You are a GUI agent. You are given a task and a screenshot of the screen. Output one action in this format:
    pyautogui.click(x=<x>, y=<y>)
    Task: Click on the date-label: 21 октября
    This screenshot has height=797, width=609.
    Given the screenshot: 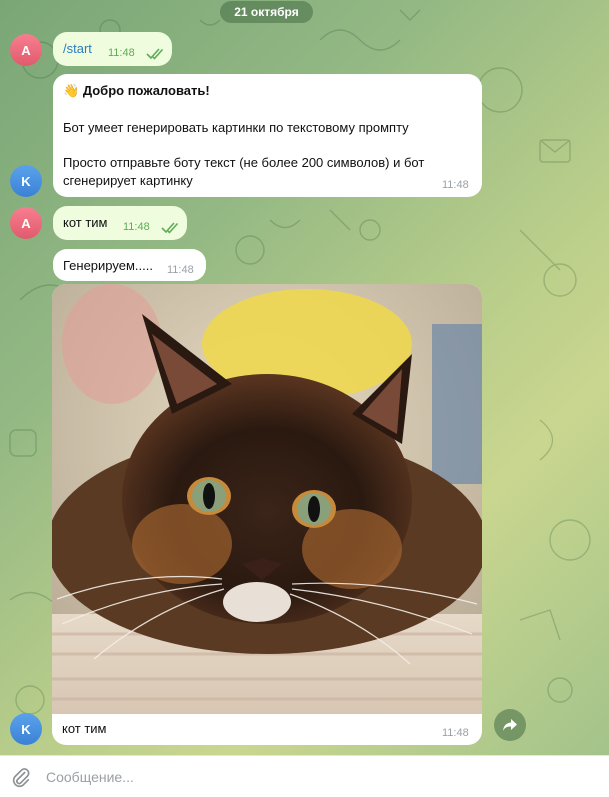 What is the action you would take?
    pyautogui.click(x=266, y=12)
    